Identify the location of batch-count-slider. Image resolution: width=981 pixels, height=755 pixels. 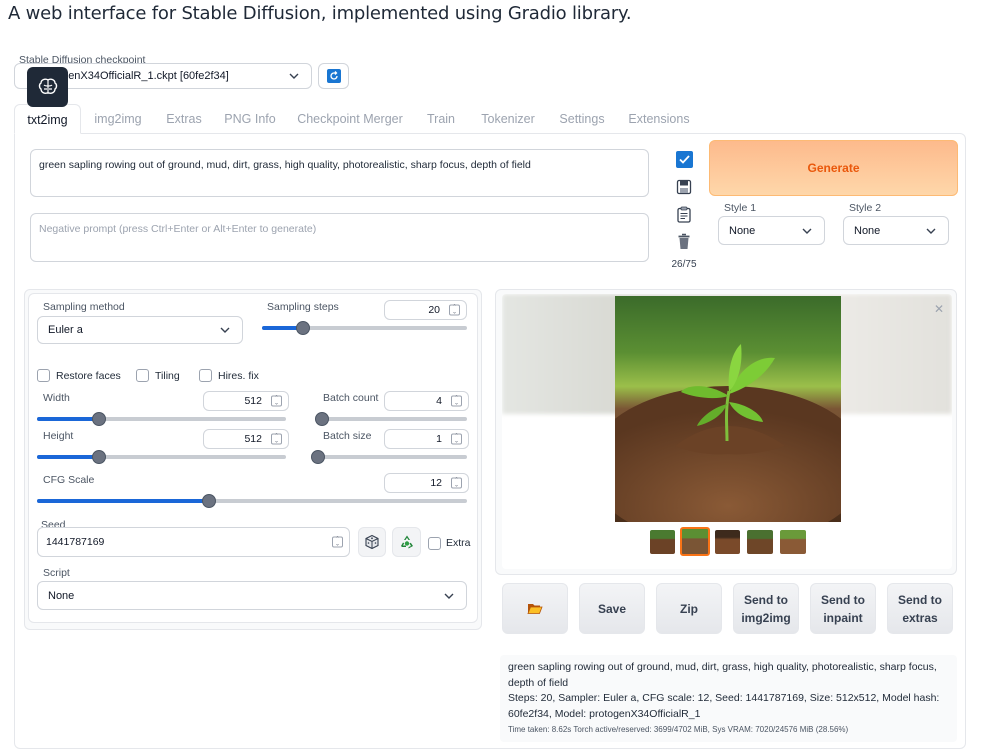
(391, 419).